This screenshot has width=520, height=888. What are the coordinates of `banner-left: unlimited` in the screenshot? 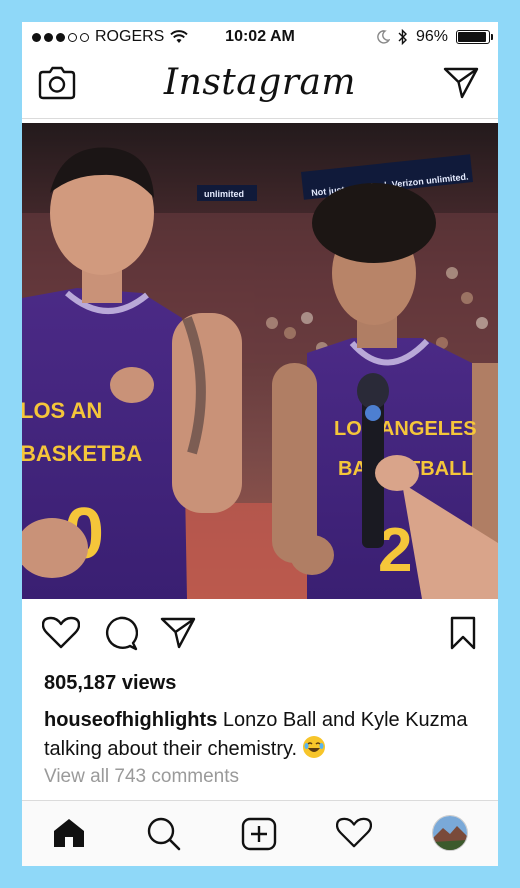 It's located at (224, 194).